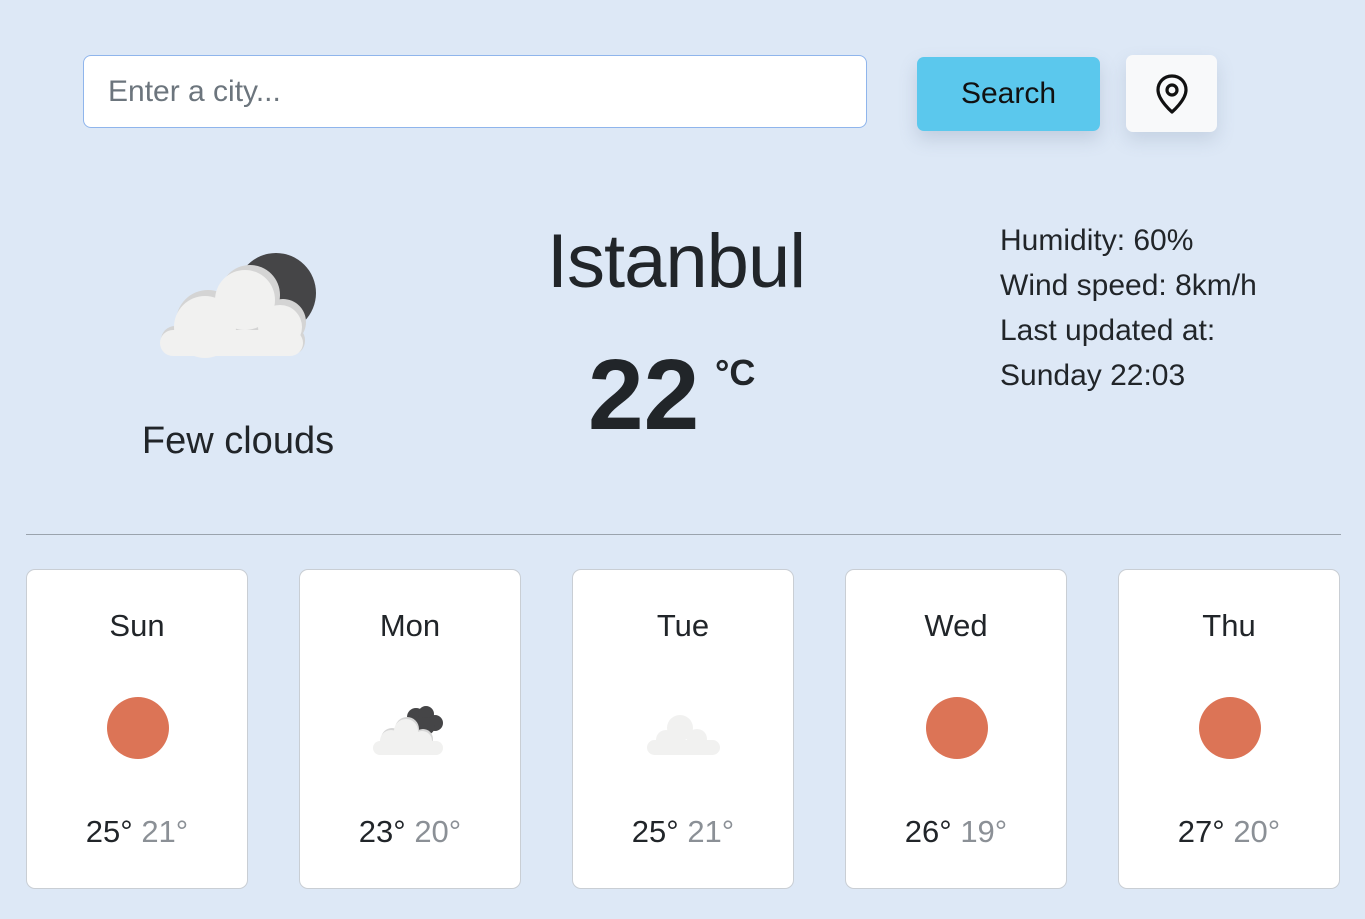  I want to click on forecast-card: Tue 25° 21°, so click(683, 729).